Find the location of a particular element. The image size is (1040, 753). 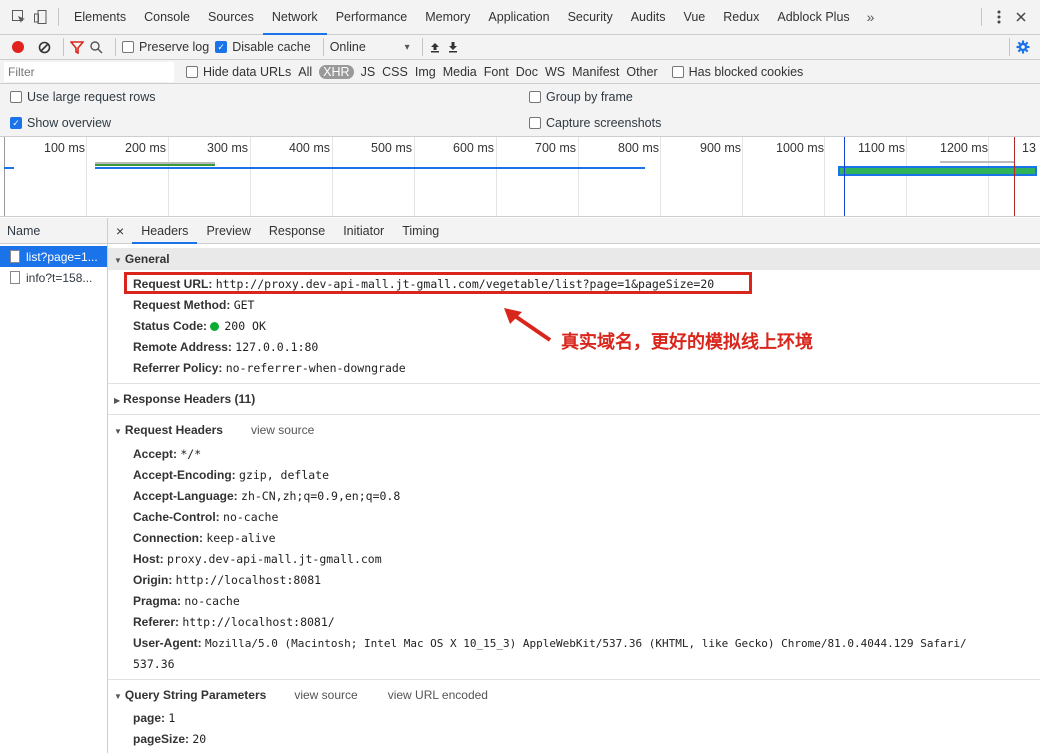

load-event-marker is located at coordinates (1014, 176).